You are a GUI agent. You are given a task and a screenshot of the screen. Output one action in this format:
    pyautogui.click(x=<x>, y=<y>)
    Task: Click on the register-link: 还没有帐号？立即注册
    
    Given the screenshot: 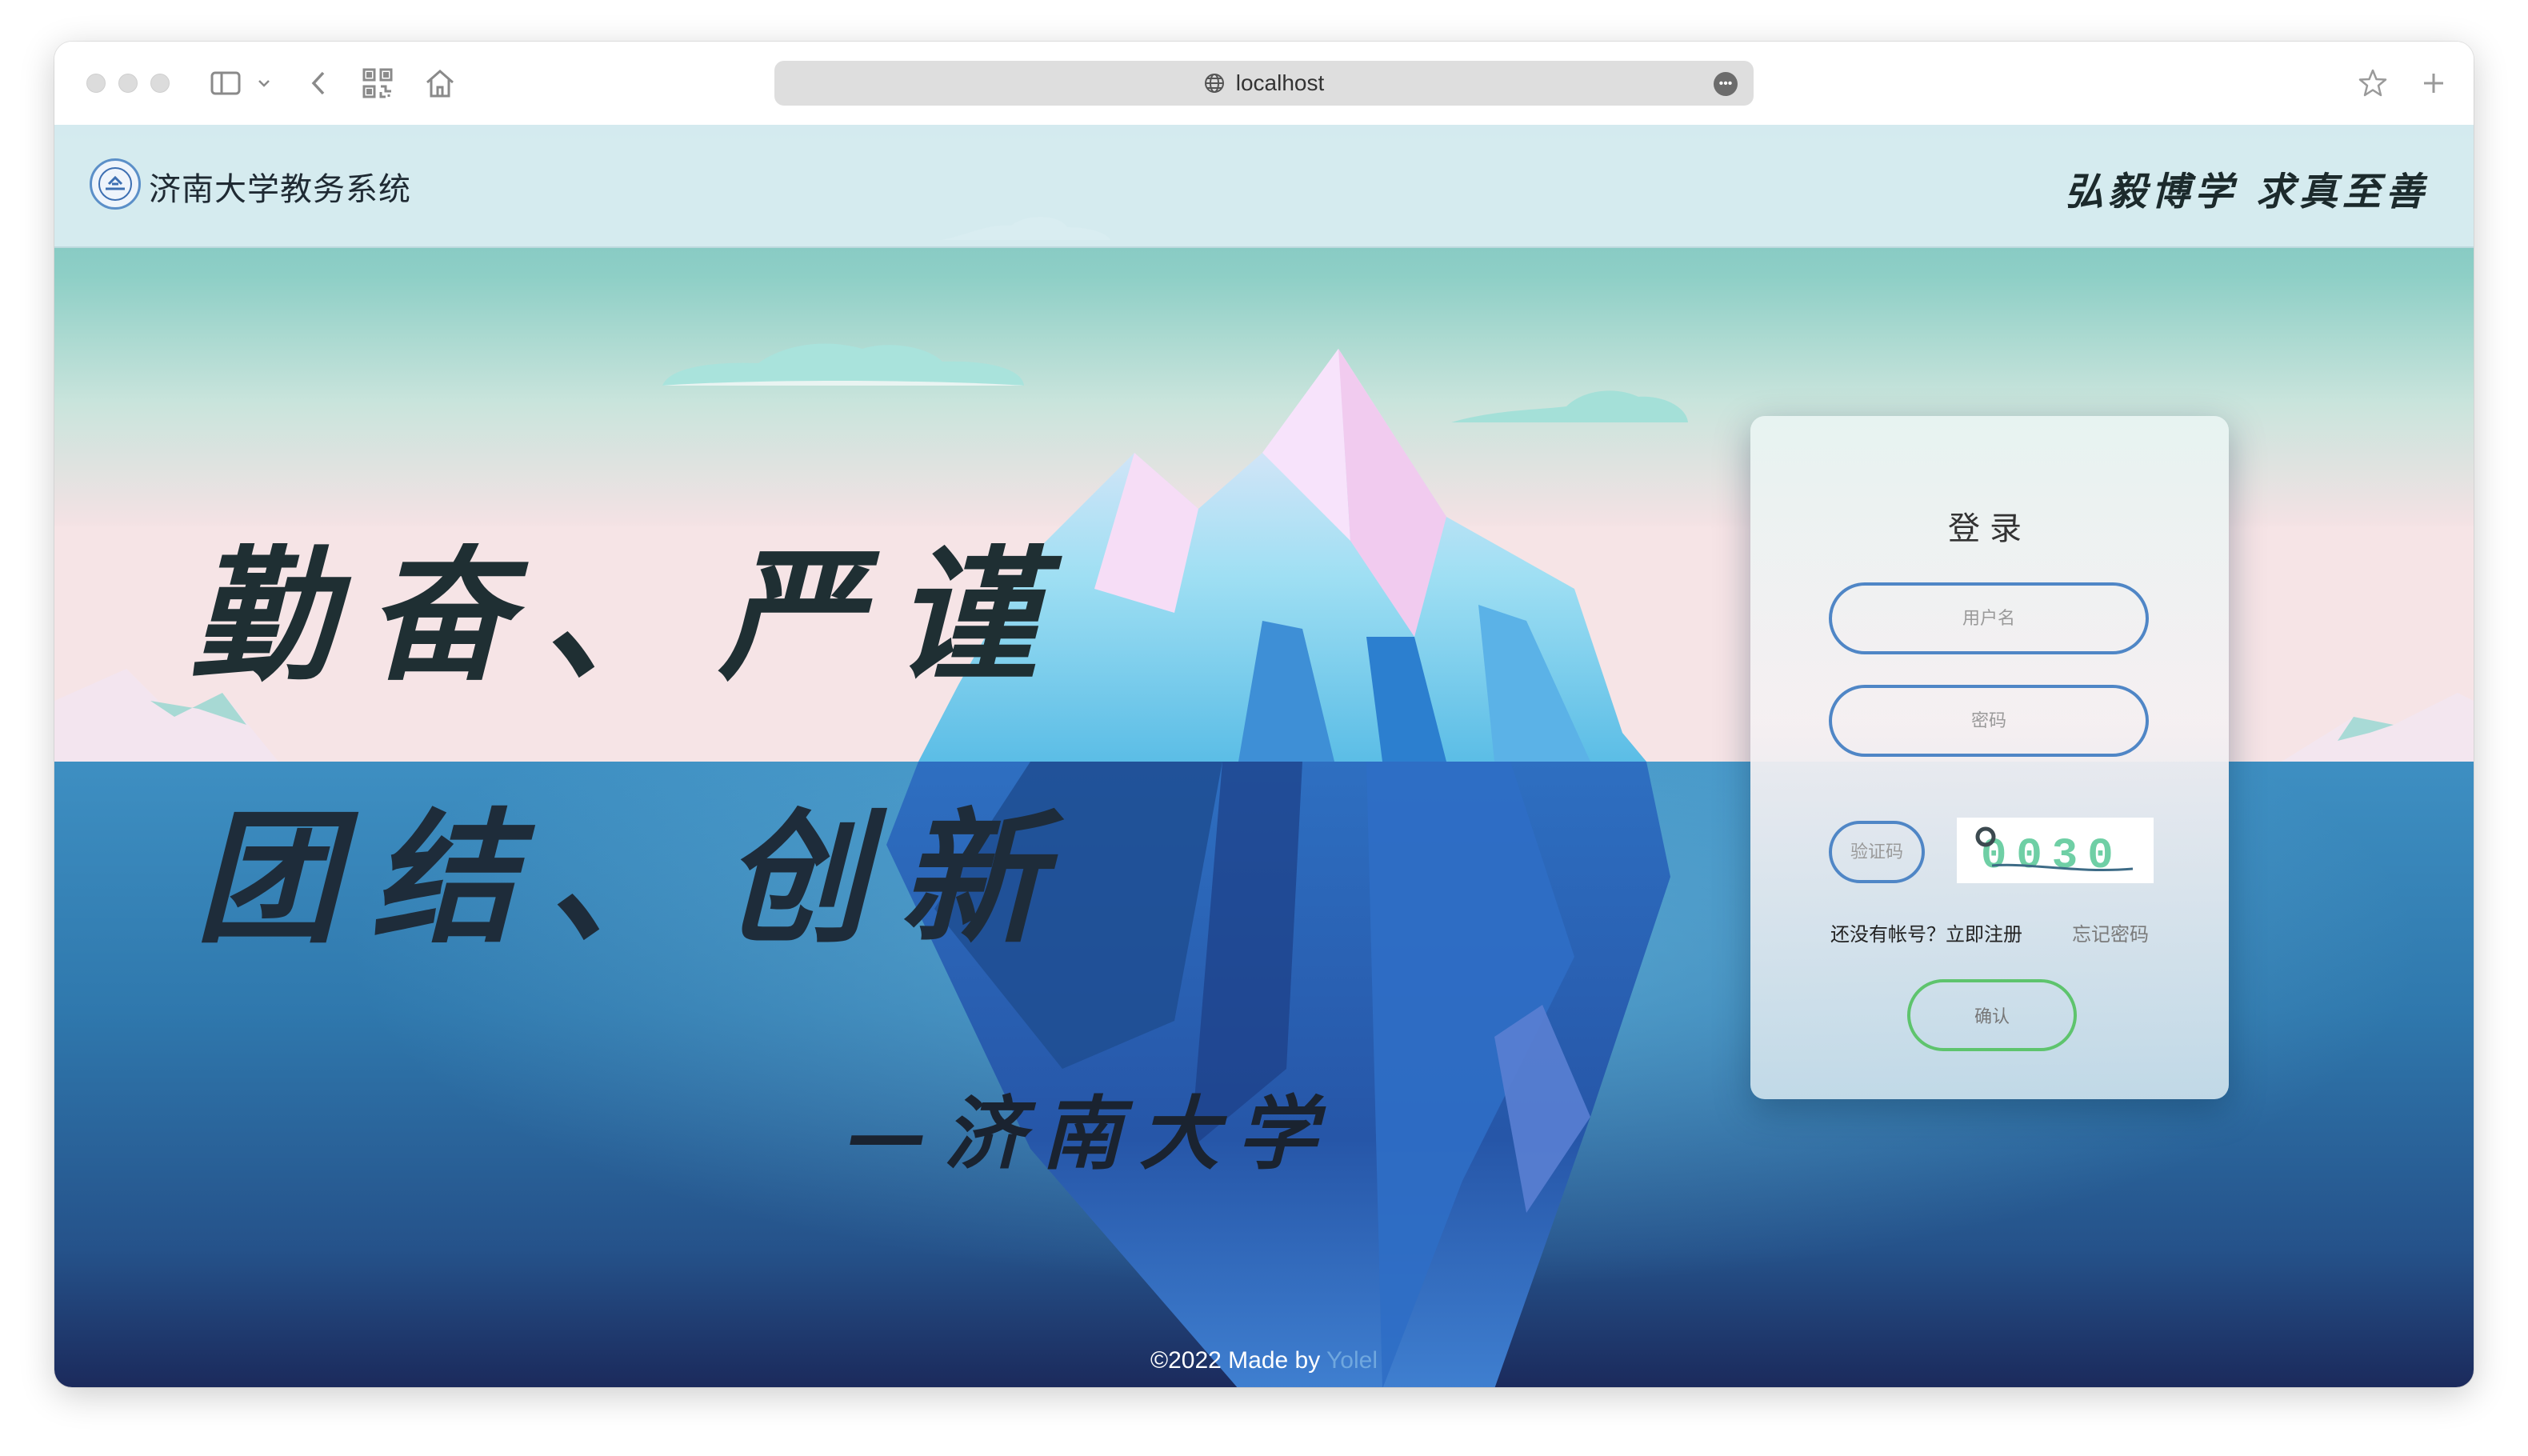 What is the action you would take?
    pyautogui.click(x=1926, y=932)
    